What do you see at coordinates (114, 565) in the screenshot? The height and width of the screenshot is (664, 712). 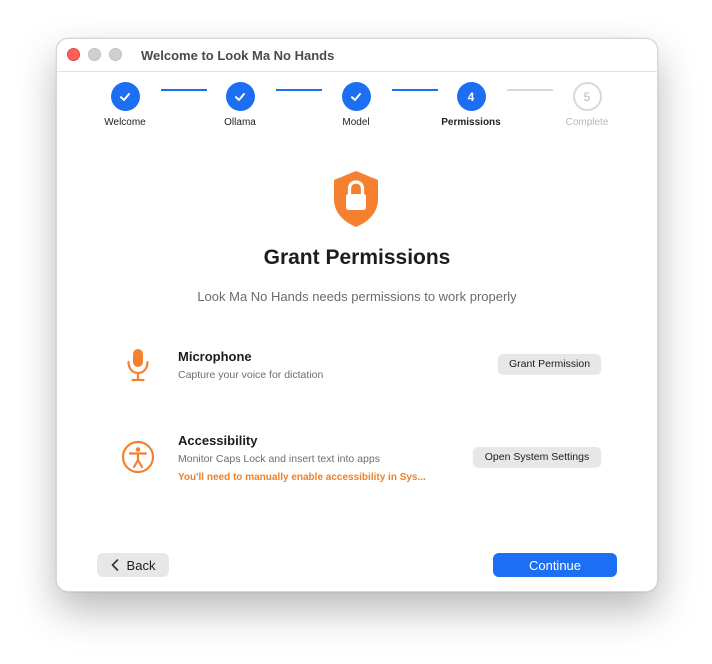 I see `chevron-left-icon` at bounding box center [114, 565].